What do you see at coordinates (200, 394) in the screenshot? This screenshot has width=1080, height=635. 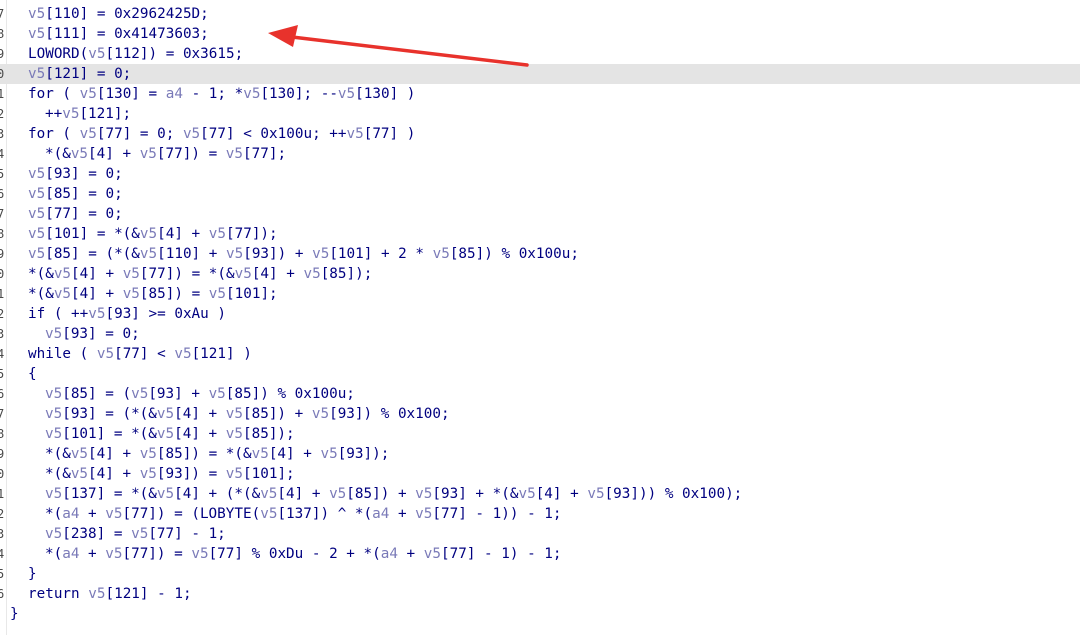 I see `code-text: v5[85] = (v5[93] + v5[85]) % 0x100u;` at bounding box center [200, 394].